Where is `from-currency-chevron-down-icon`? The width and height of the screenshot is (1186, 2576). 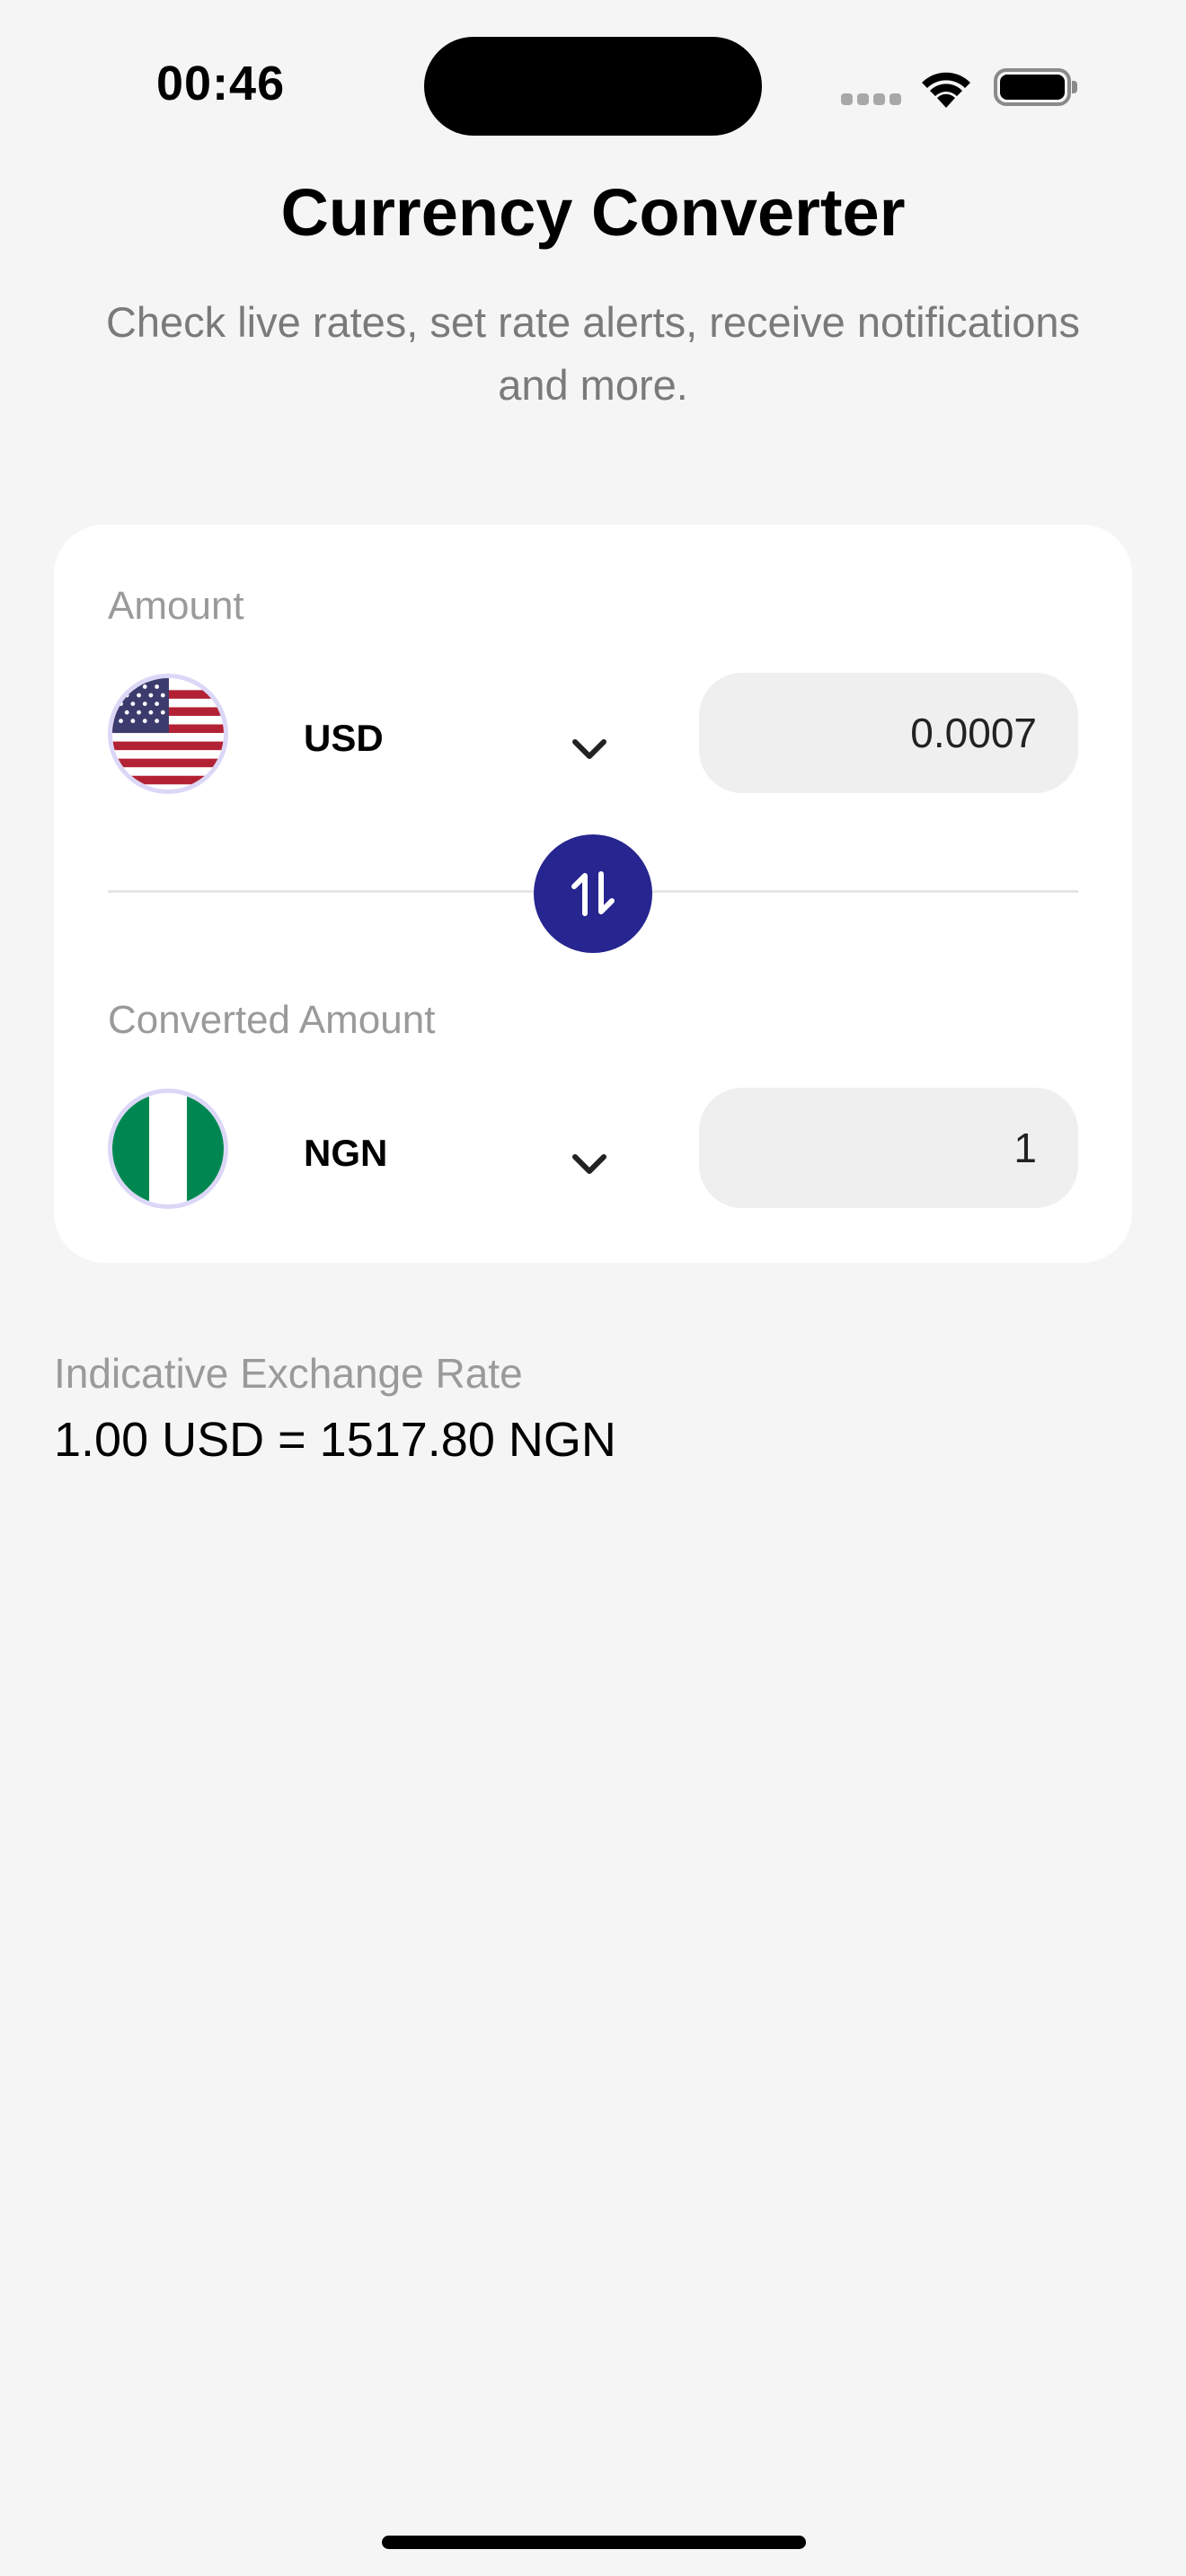 from-currency-chevron-down-icon is located at coordinates (589, 750).